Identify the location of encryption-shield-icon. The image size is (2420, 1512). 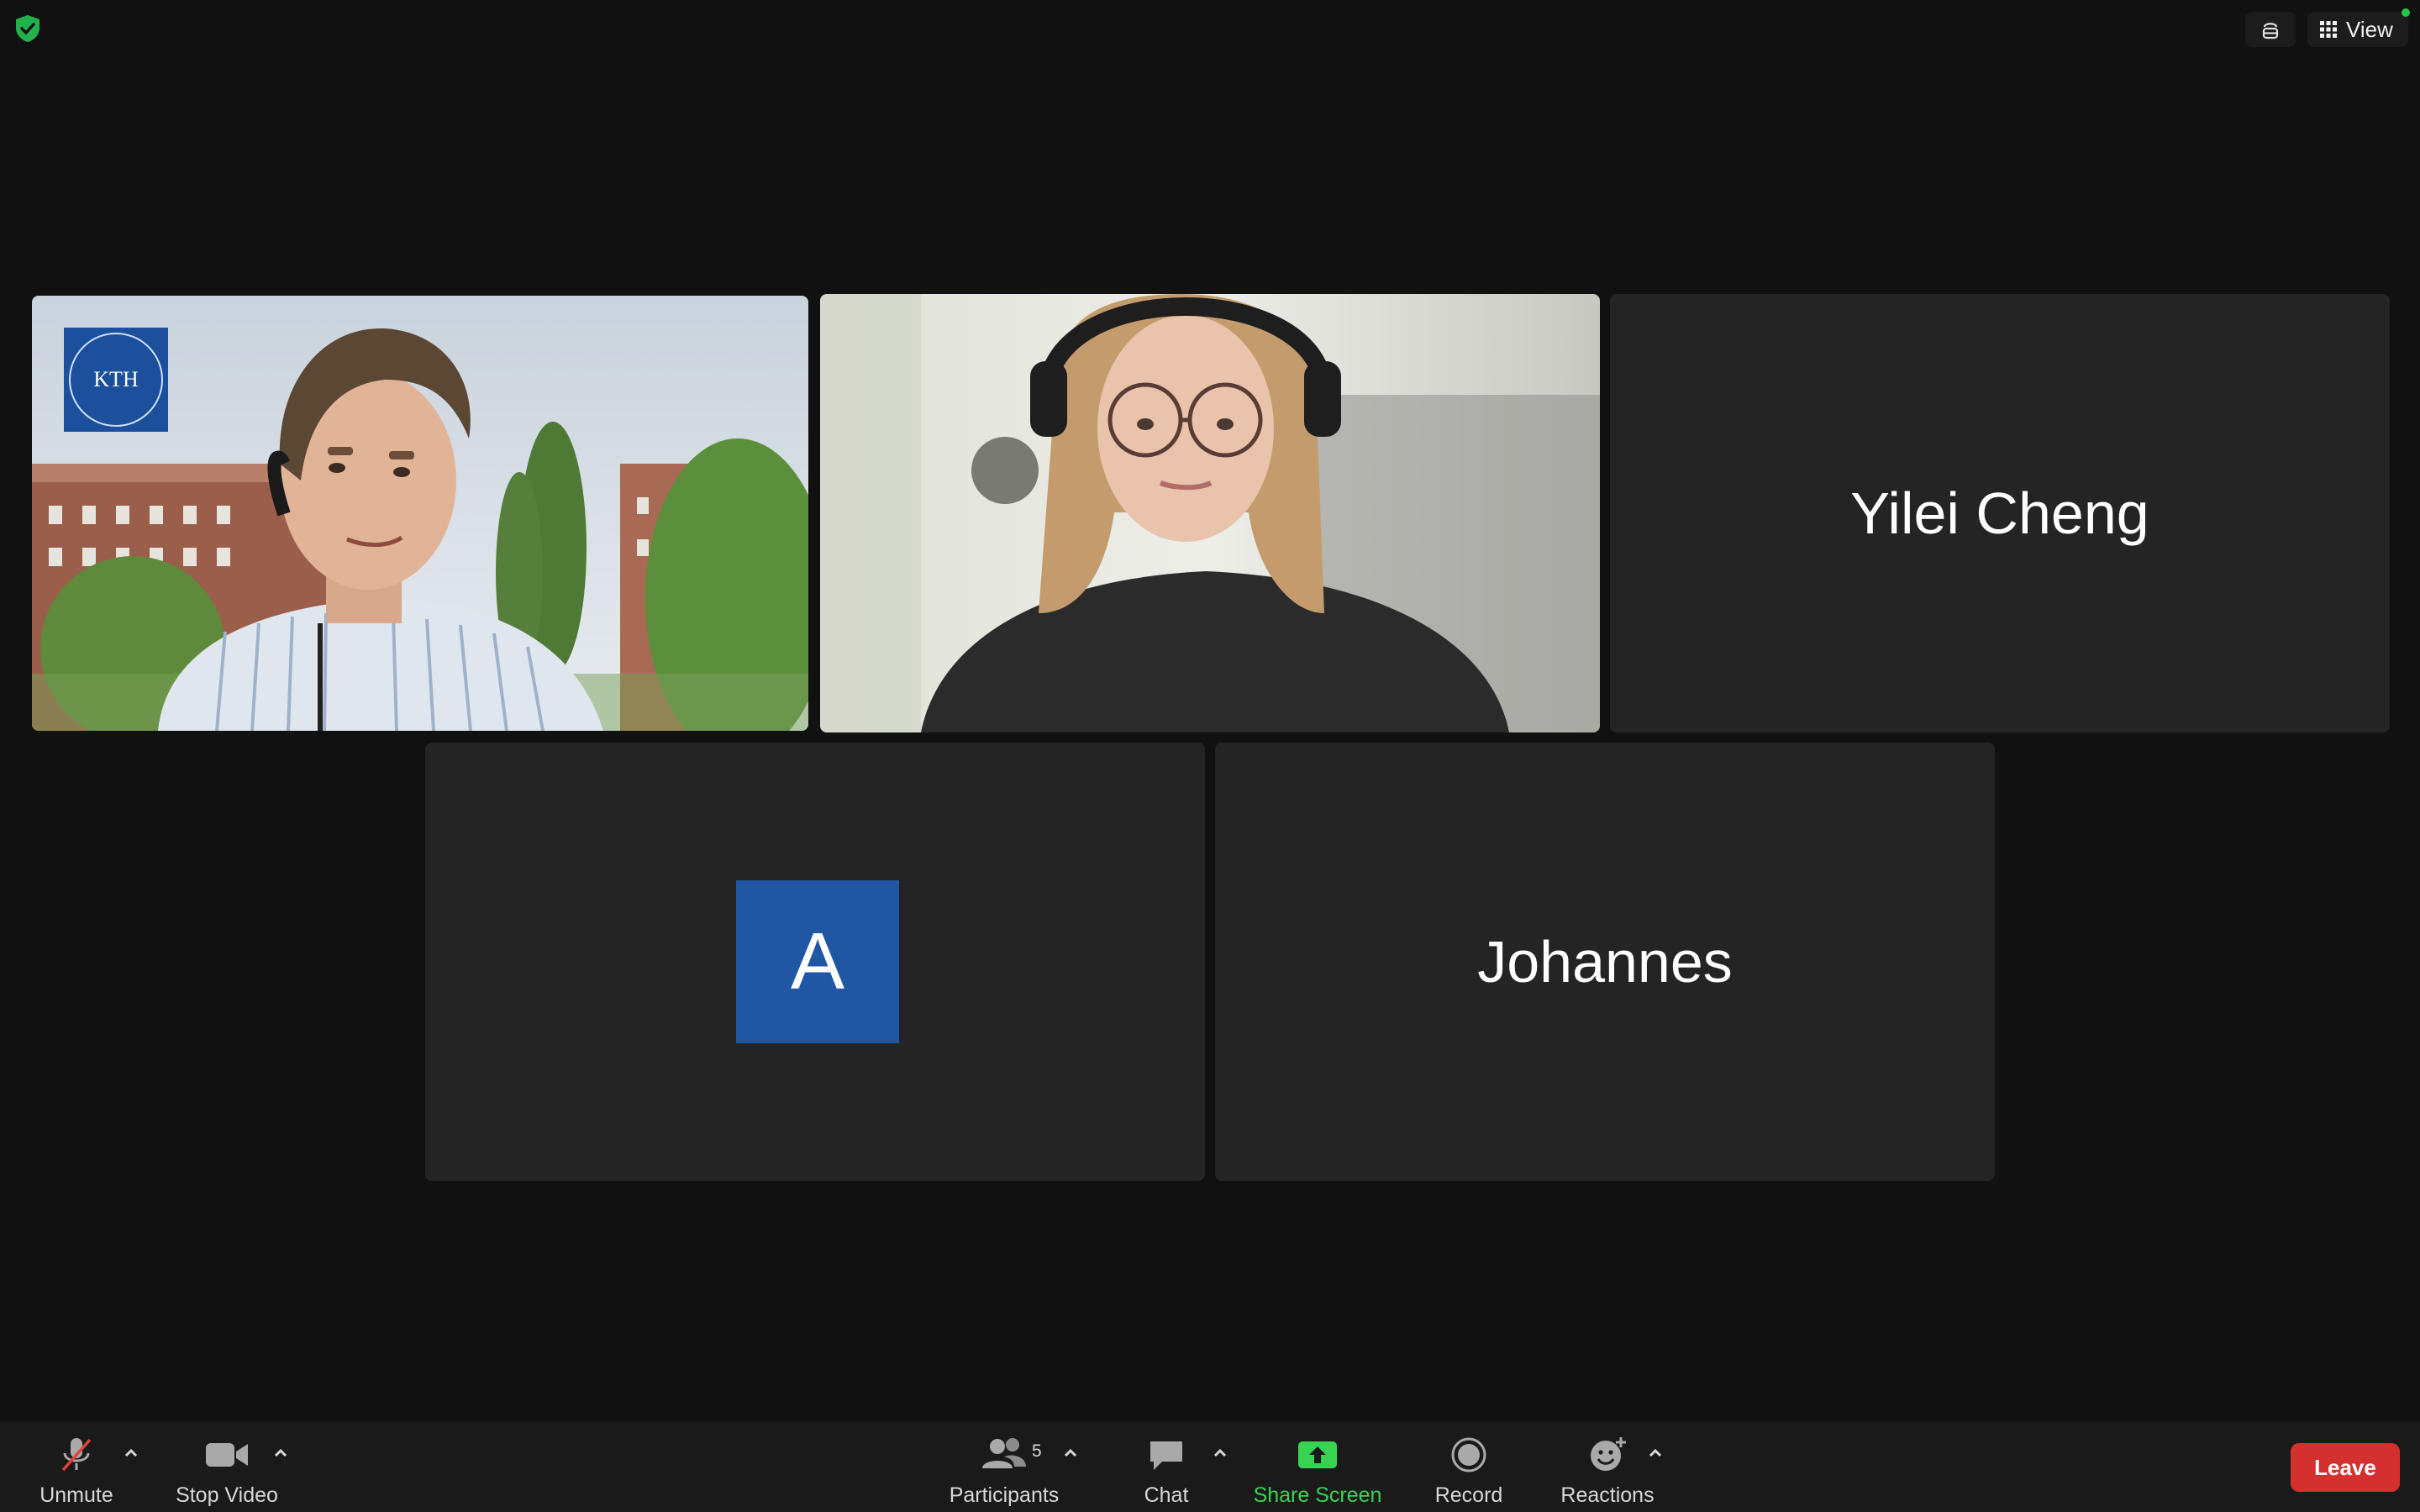
(27, 28).